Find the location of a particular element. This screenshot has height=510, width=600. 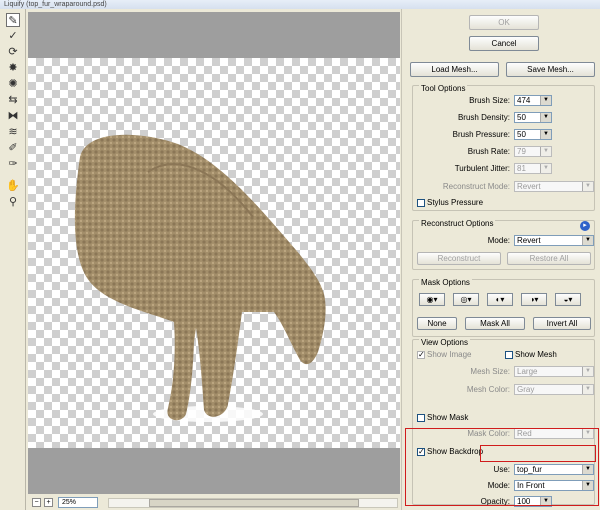

show-mask-label: Show Mask is located at coordinates (448, 417).